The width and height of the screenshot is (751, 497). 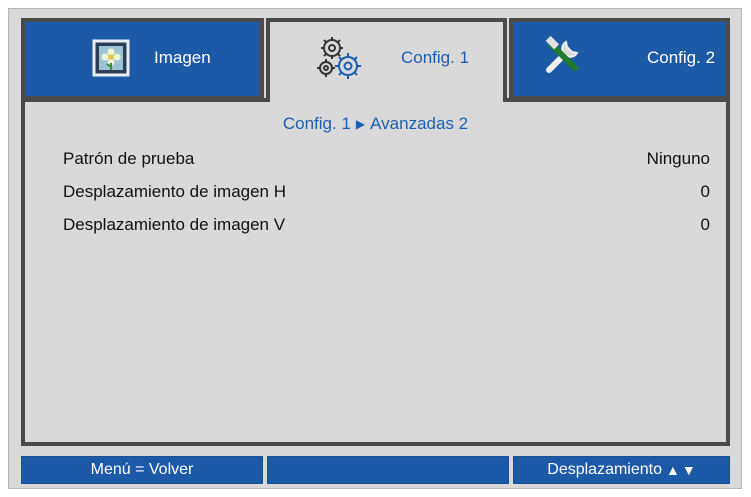 I want to click on back-hint: Menú = Volver, so click(x=142, y=470).